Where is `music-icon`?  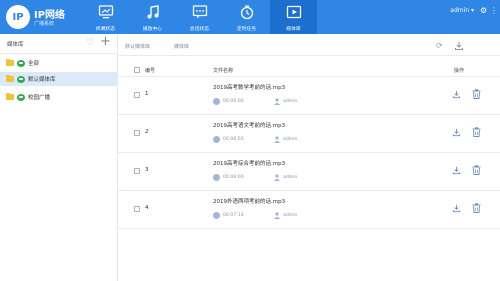 music-icon is located at coordinates (153, 12).